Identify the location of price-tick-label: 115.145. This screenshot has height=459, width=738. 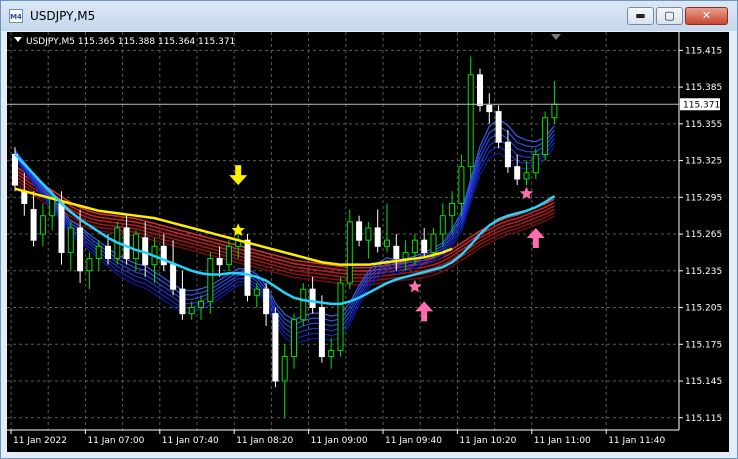
(703, 382).